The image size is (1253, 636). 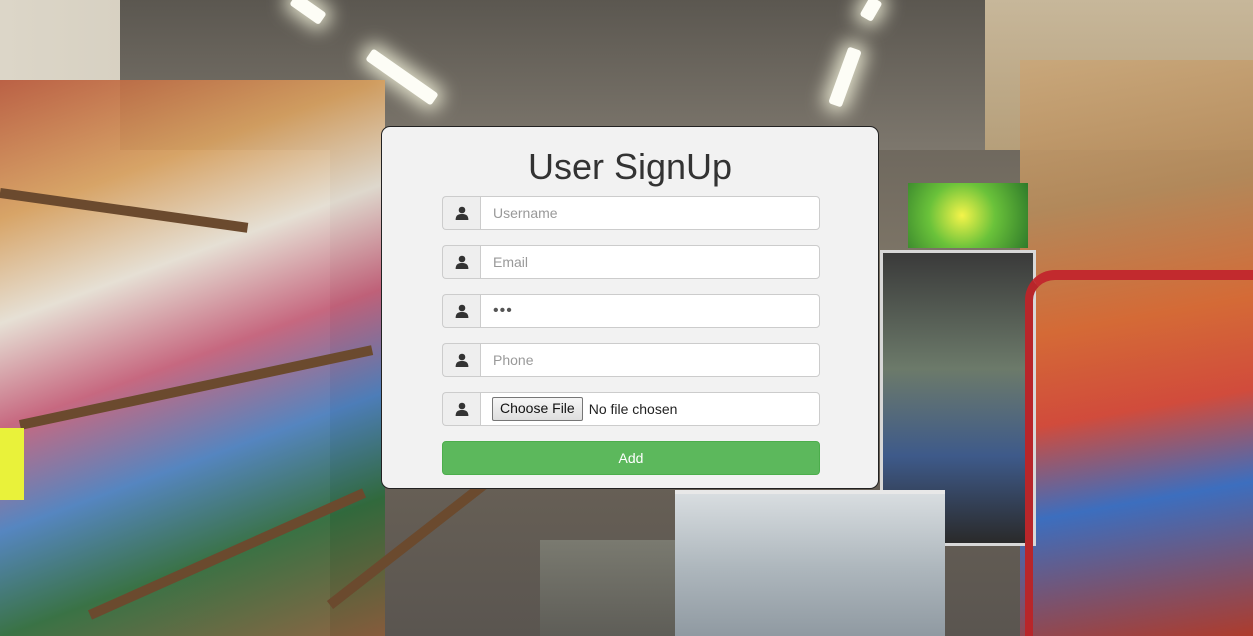 I want to click on page-title: User SignUp, so click(x=630, y=166).